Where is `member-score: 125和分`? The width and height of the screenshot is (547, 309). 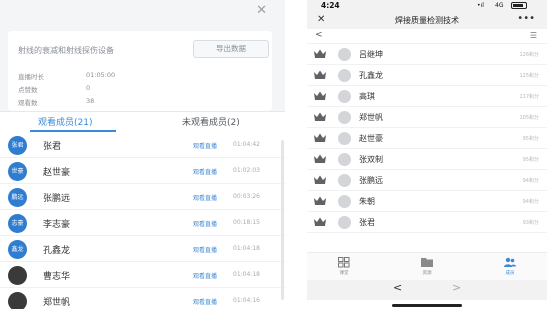 member-score: 125和分 is located at coordinates (529, 76).